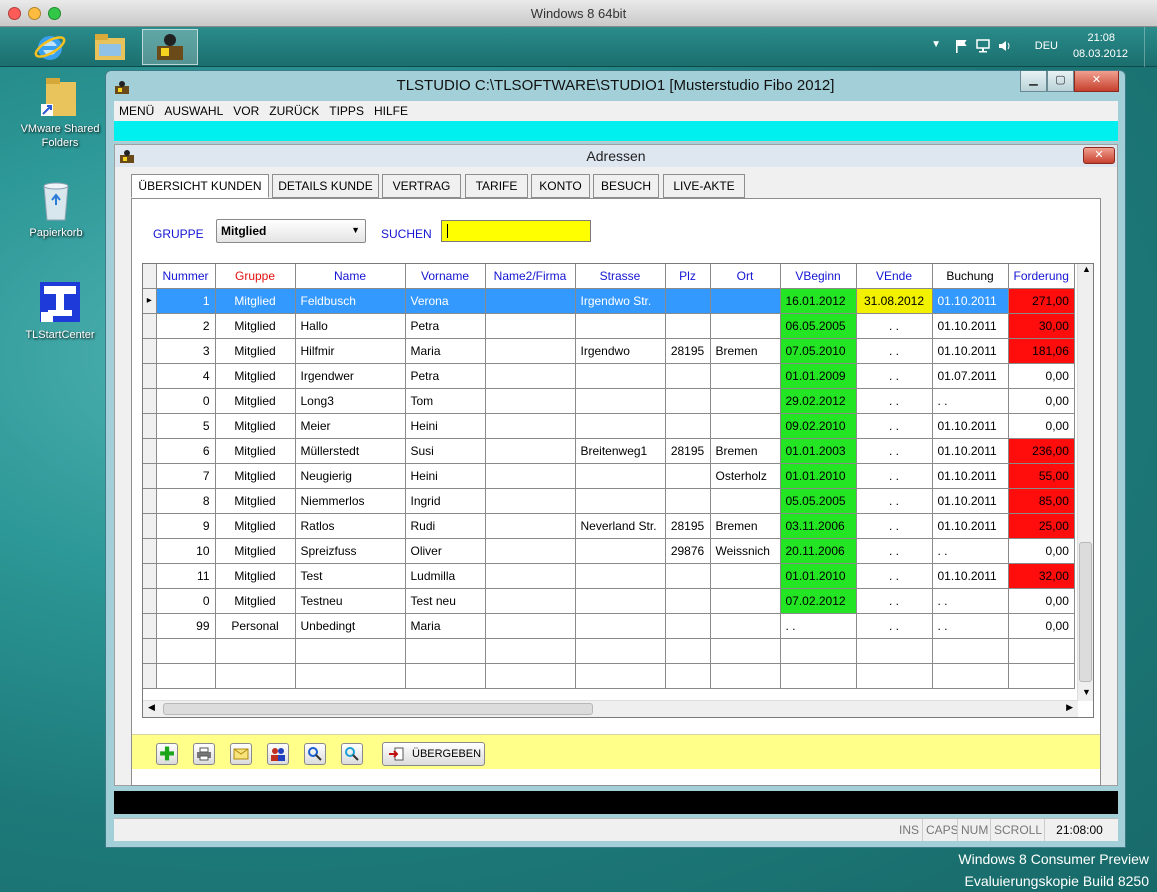 This screenshot has width=1157, height=892. What do you see at coordinates (1041, 576) in the screenshot?
I see `cell-forderung: 32,00` at bounding box center [1041, 576].